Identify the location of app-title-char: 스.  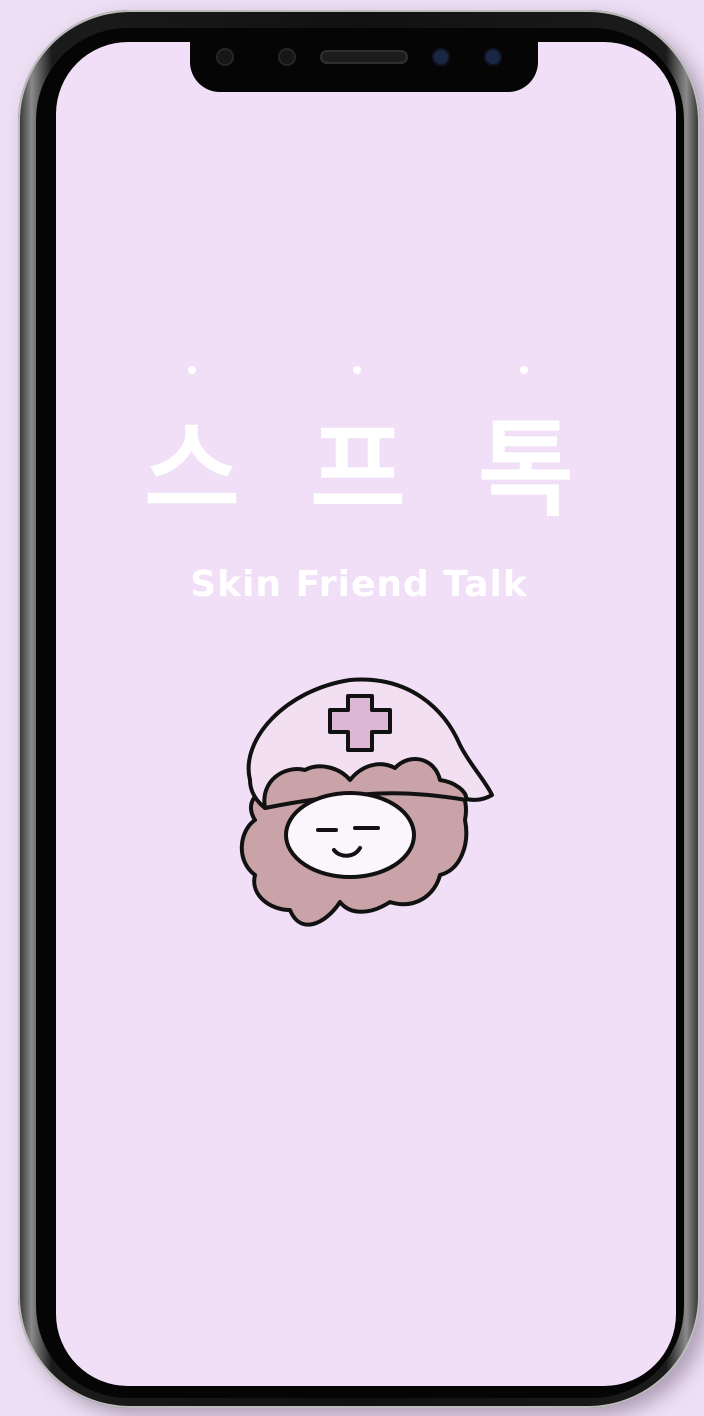
(192, 470).